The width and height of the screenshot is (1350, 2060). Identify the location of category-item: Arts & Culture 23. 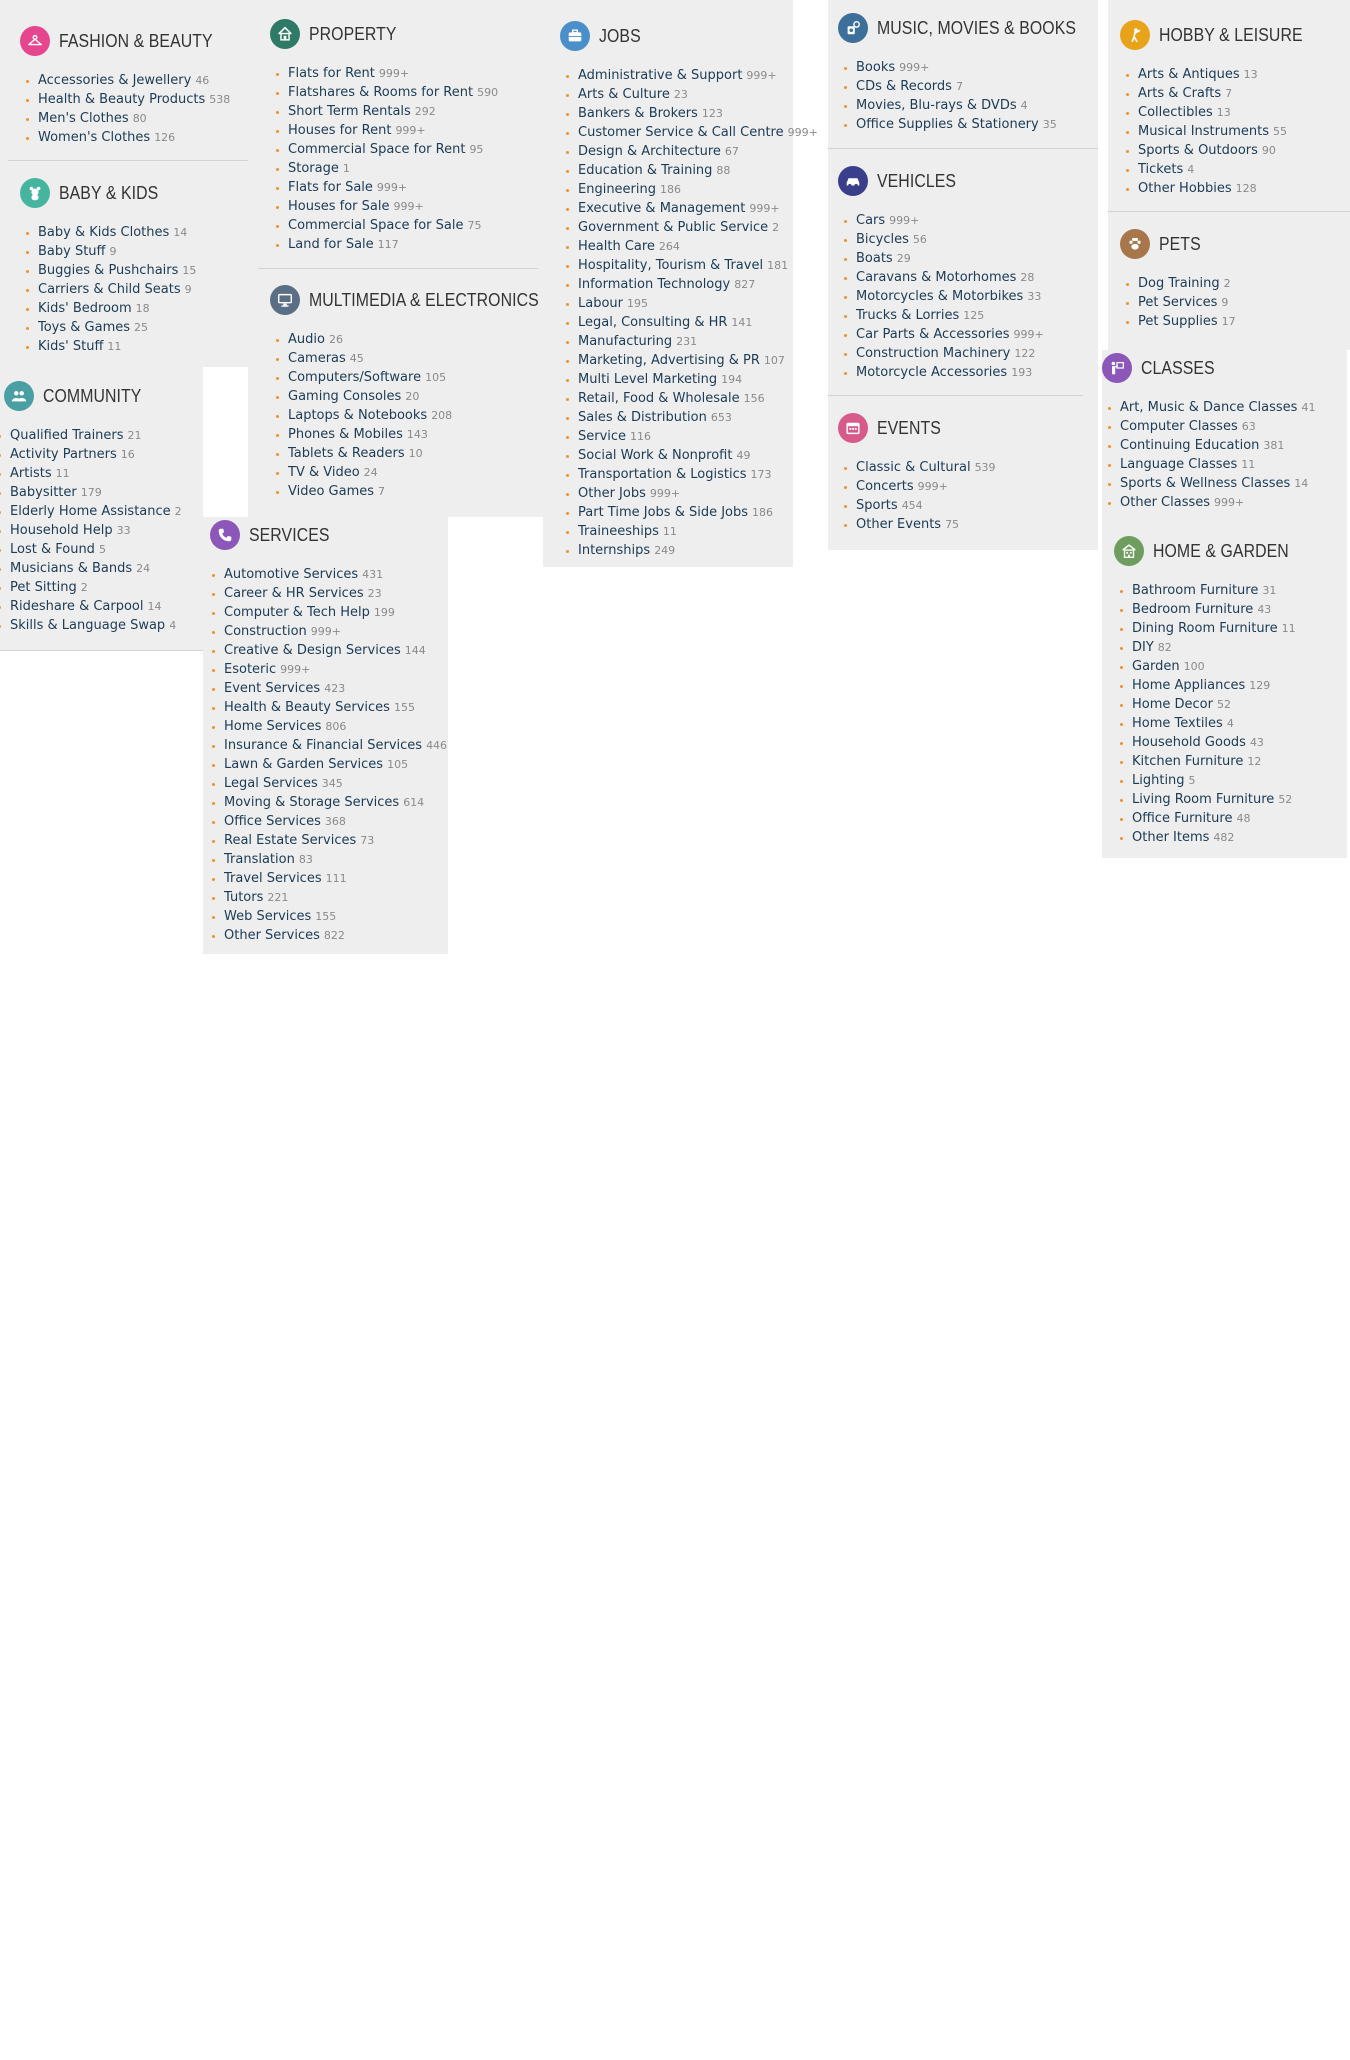
(689, 94).